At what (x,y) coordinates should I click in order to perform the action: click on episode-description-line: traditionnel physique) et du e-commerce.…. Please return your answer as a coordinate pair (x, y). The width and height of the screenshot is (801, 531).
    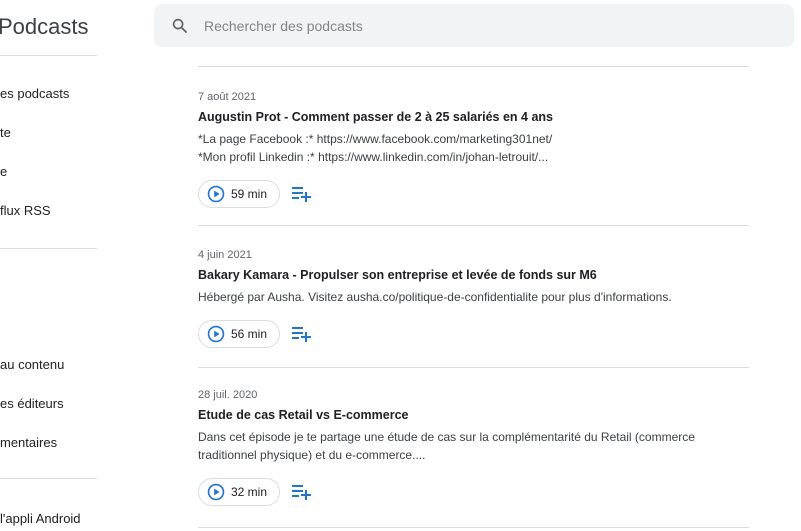
    Looking at the image, I should click on (312, 455).